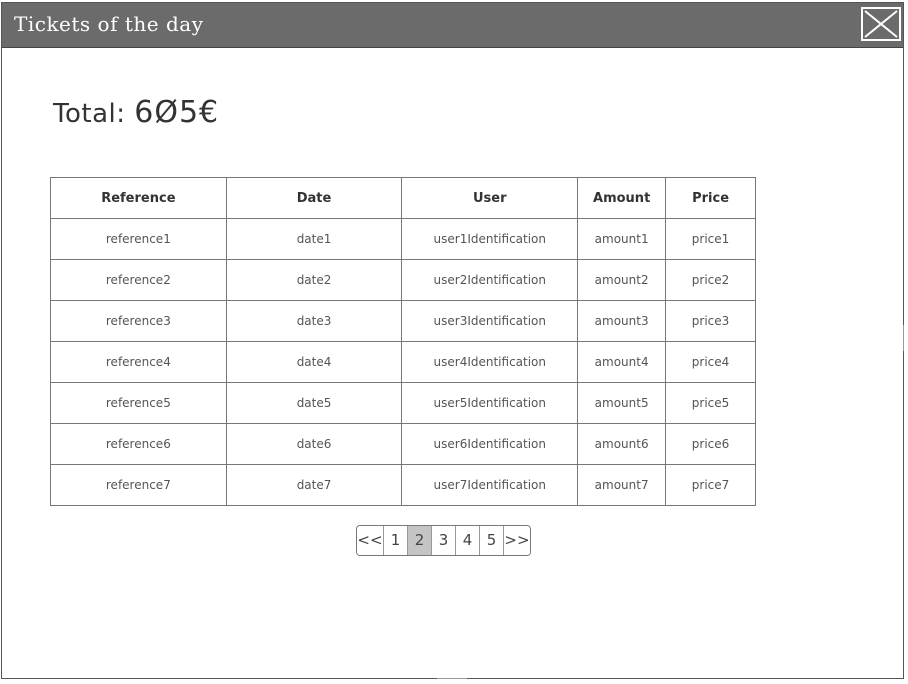 Image resolution: width=908 pixels, height=684 pixels. I want to click on cell-user: user3Identification, so click(490, 321).